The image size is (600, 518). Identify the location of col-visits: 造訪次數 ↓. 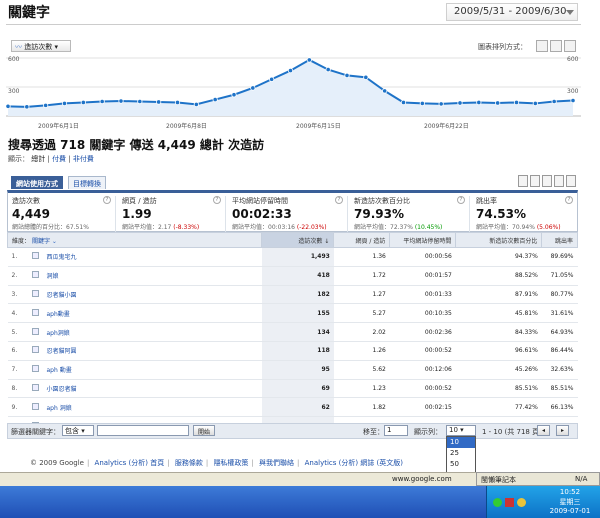
(298, 240).